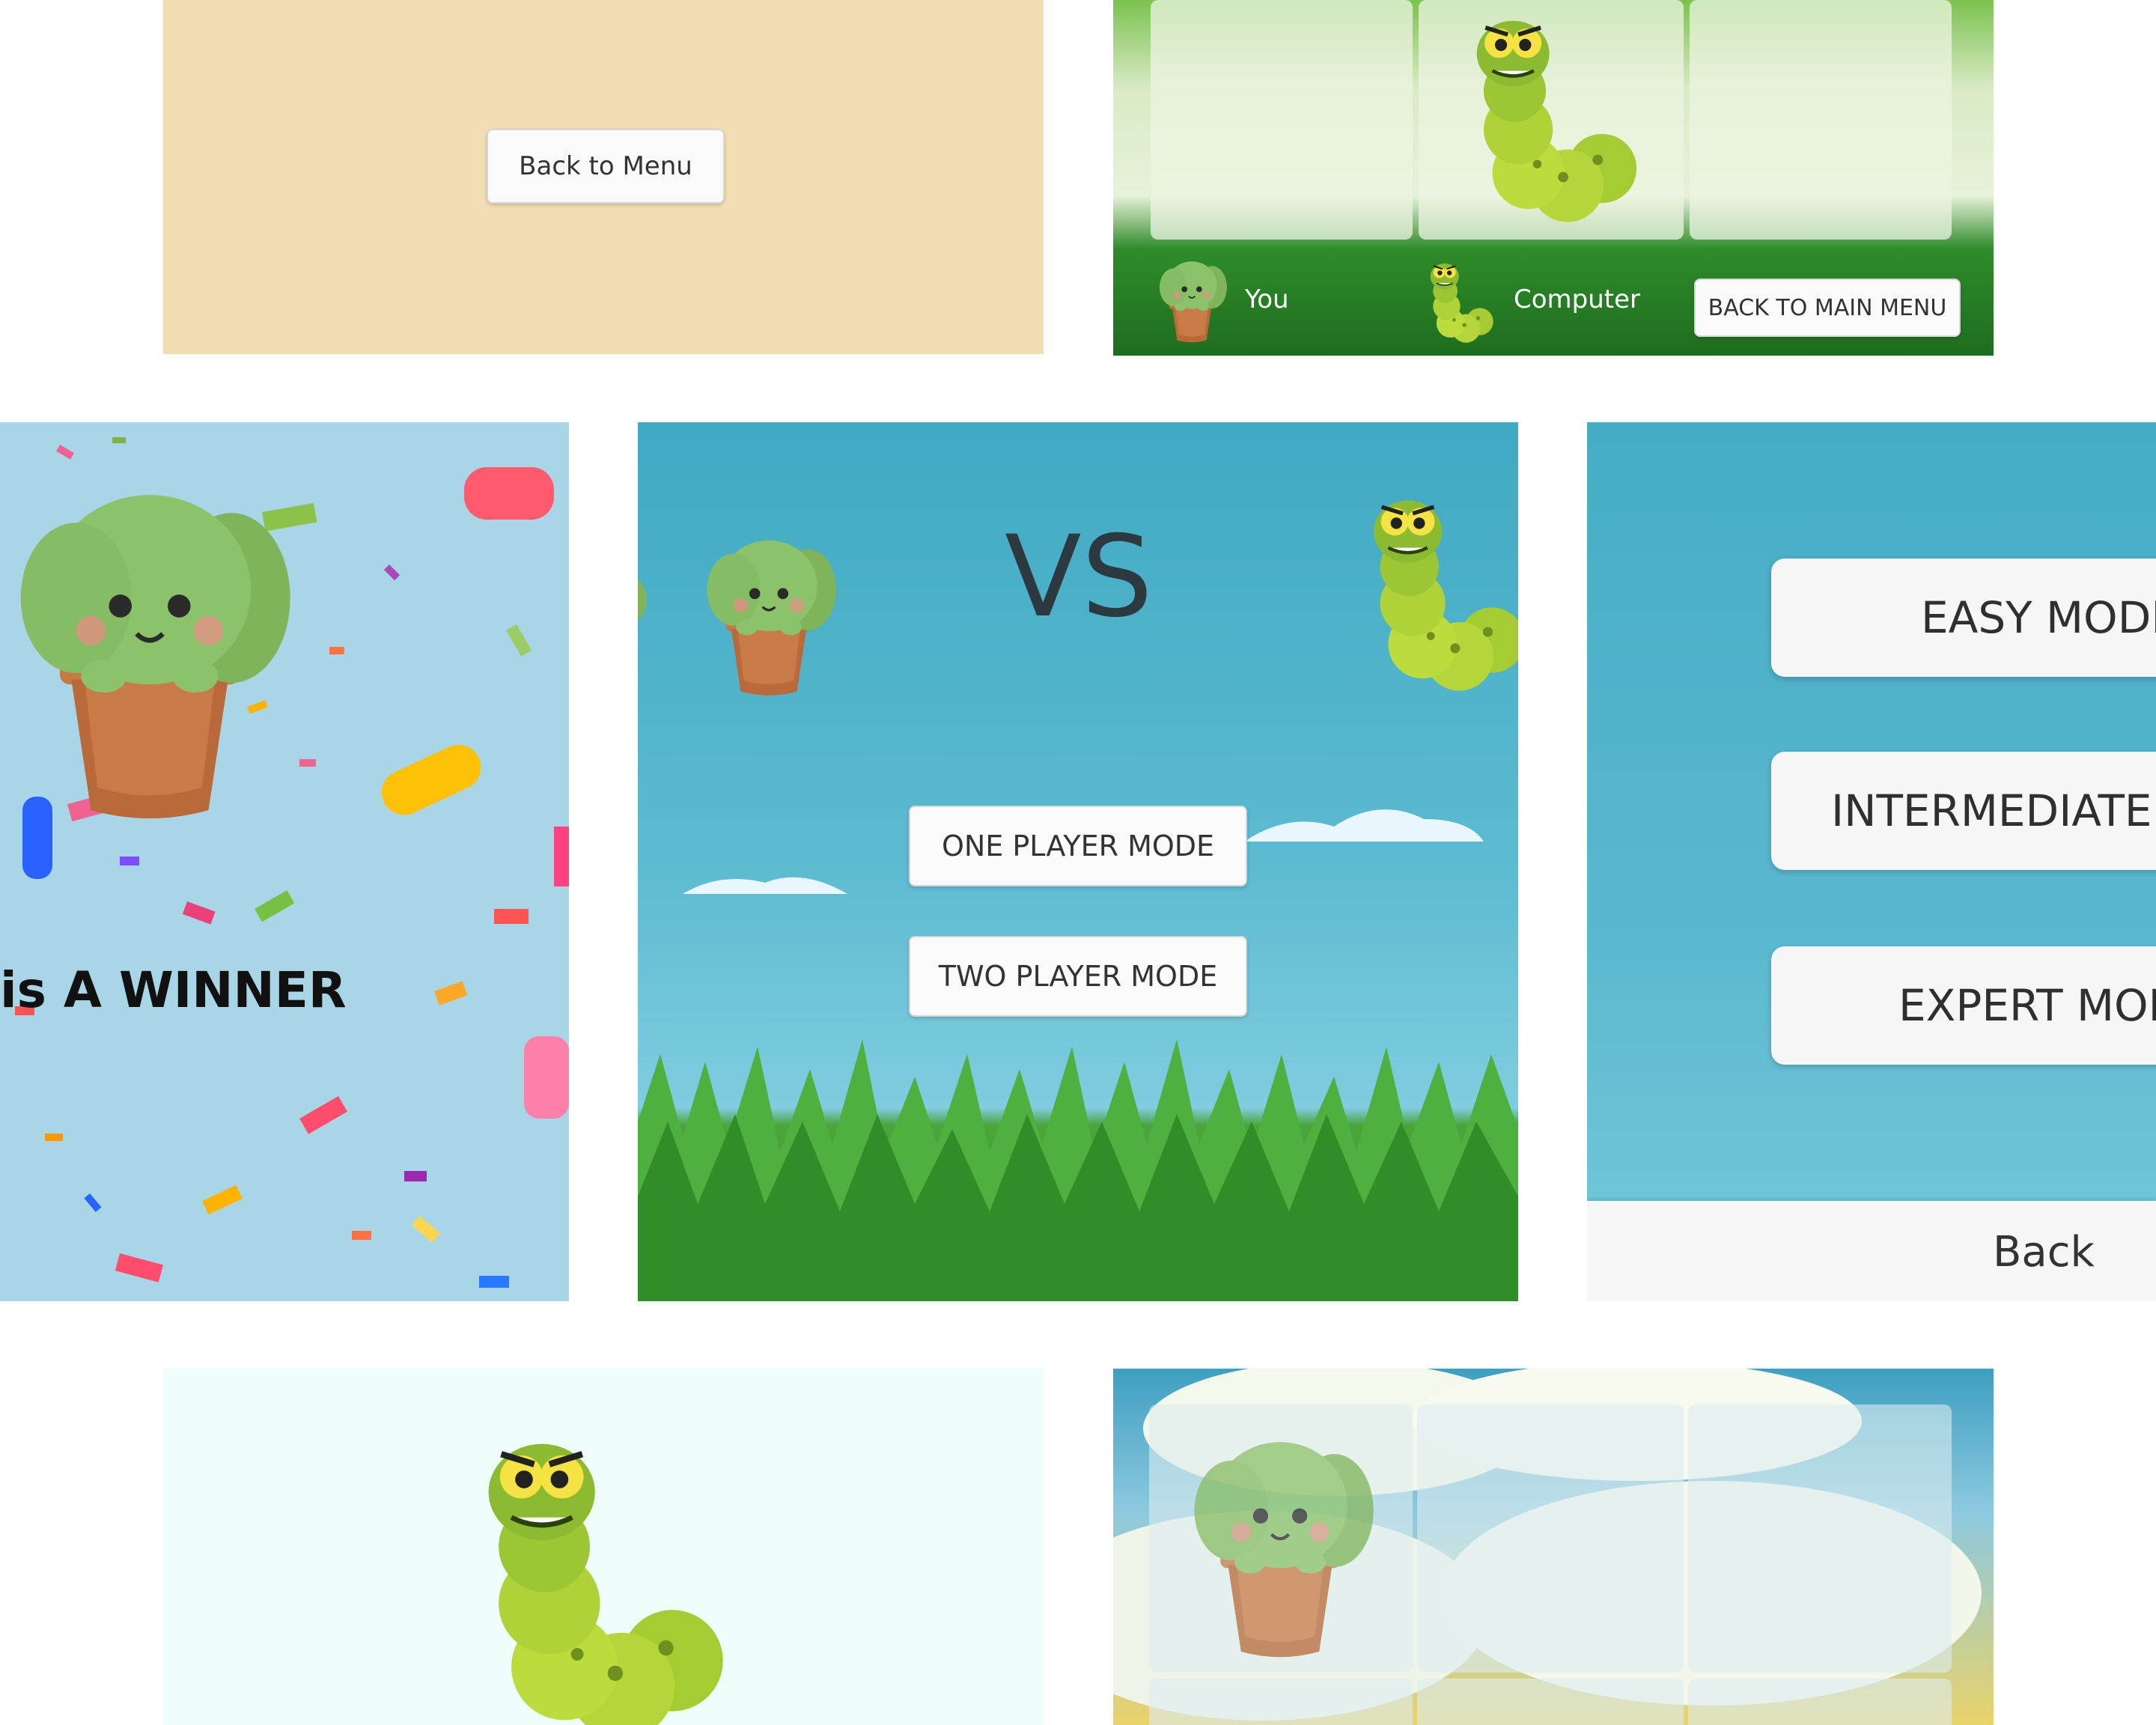  Describe the element at coordinates (2044, 1252) in the screenshot. I see `back-button-label: Back` at that location.